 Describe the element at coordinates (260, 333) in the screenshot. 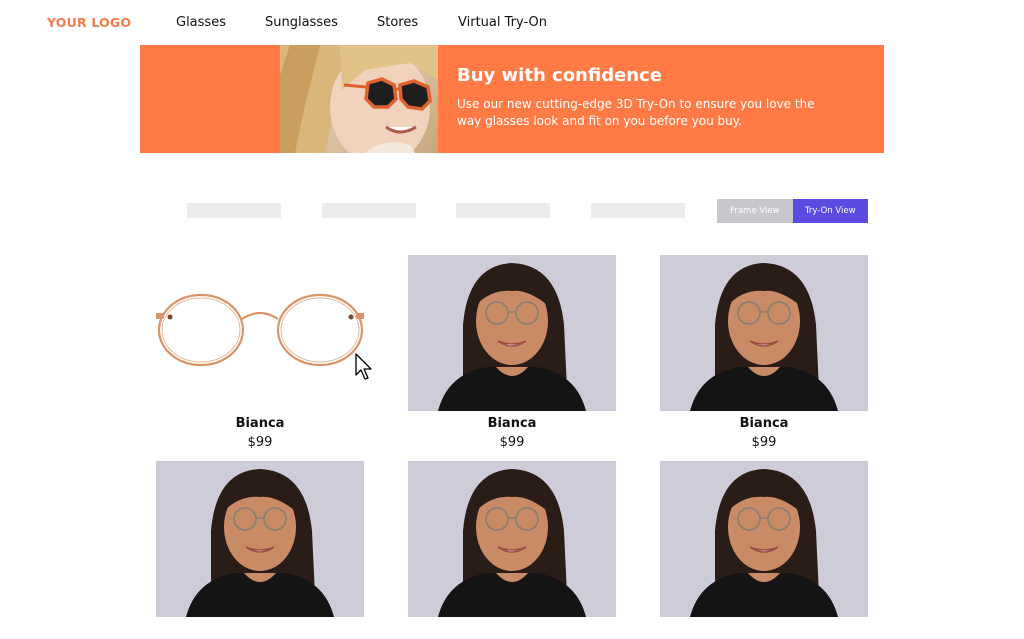

I see `product-frame-image` at that location.